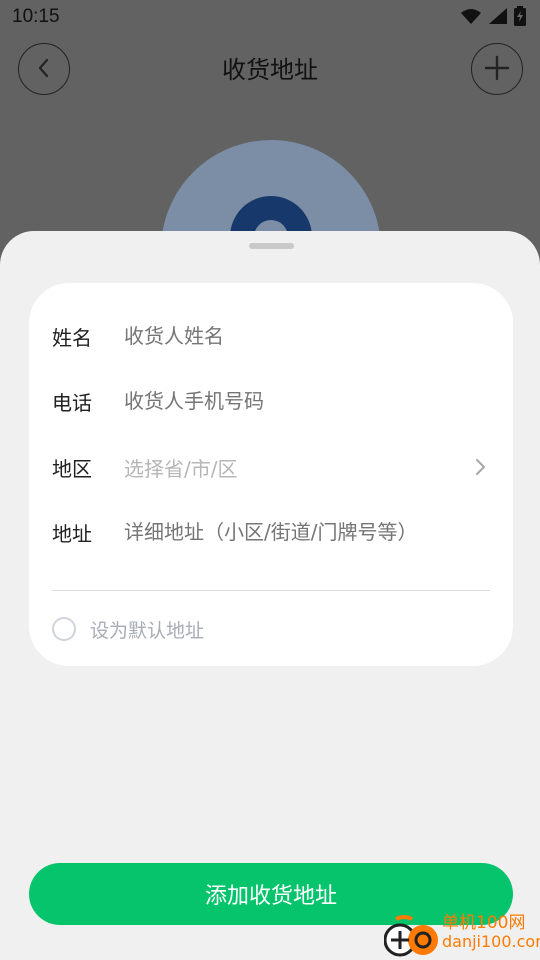 This screenshot has height=960, width=540. What do you see at coordinates (64, 629) in the screenshot?
I see `default-address-radio` at bounding box center [64, 629].